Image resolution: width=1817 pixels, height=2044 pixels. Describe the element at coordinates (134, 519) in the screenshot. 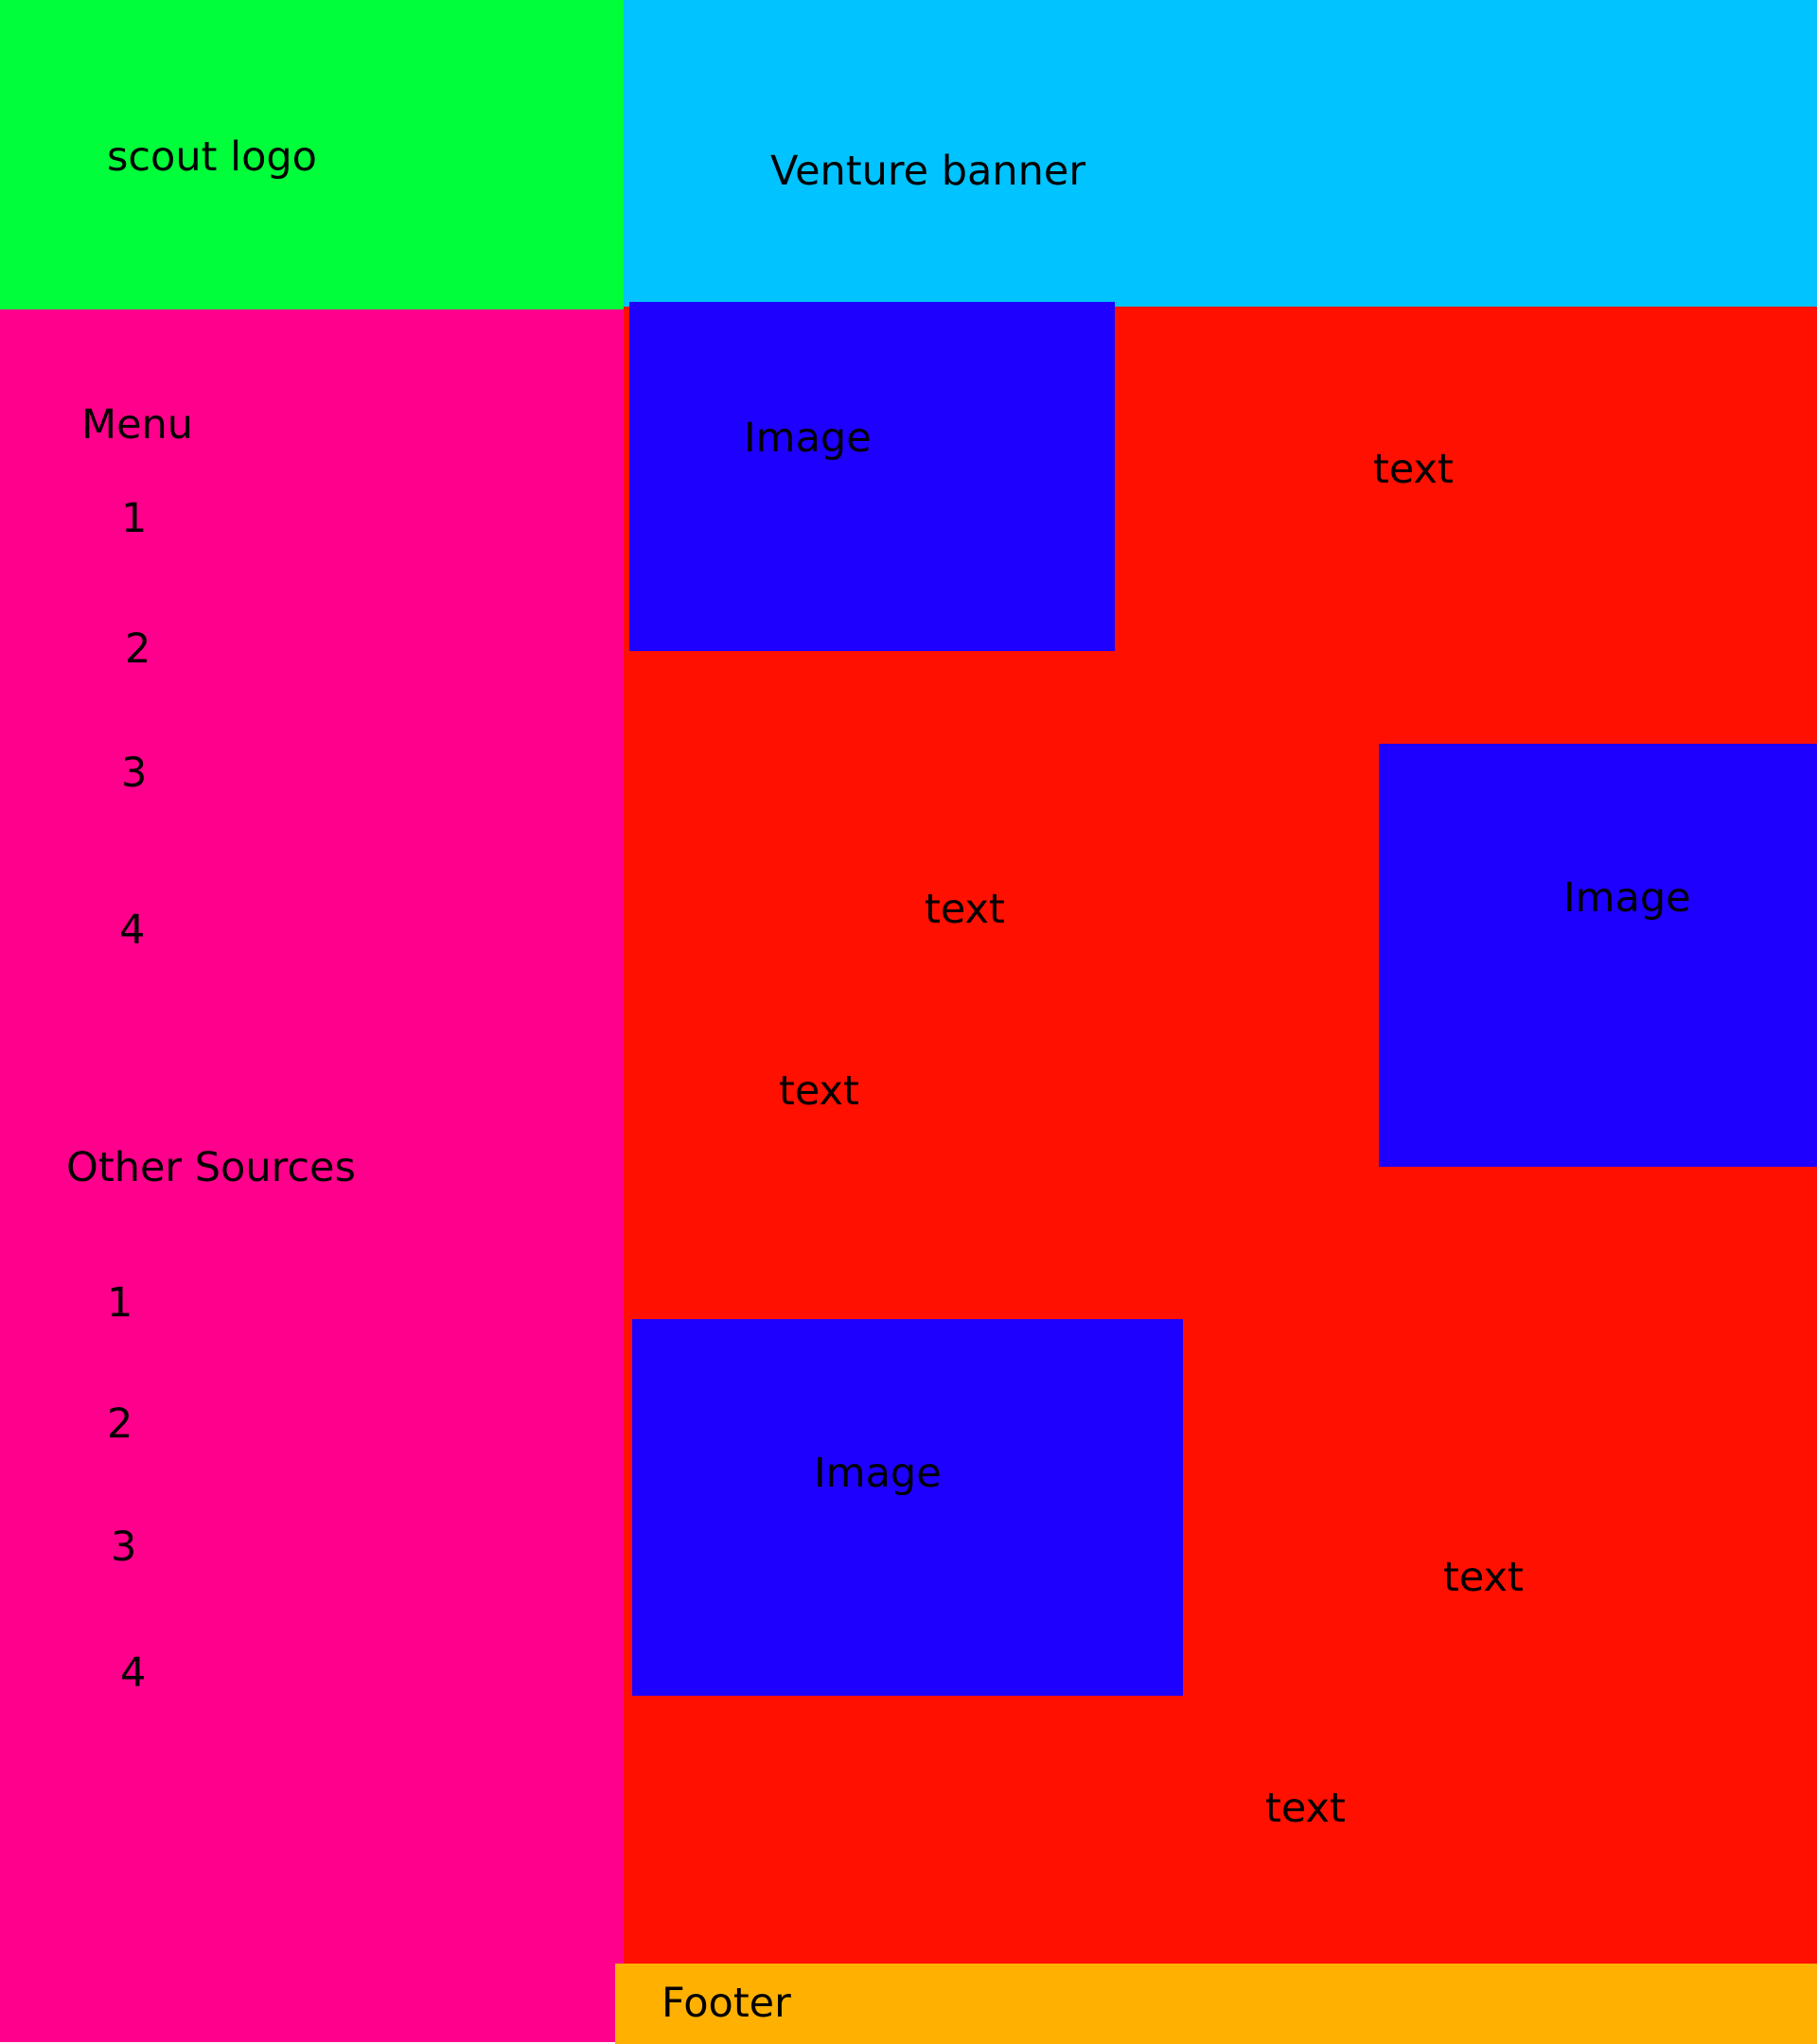

I see `menu-item-1: 1` at that location.